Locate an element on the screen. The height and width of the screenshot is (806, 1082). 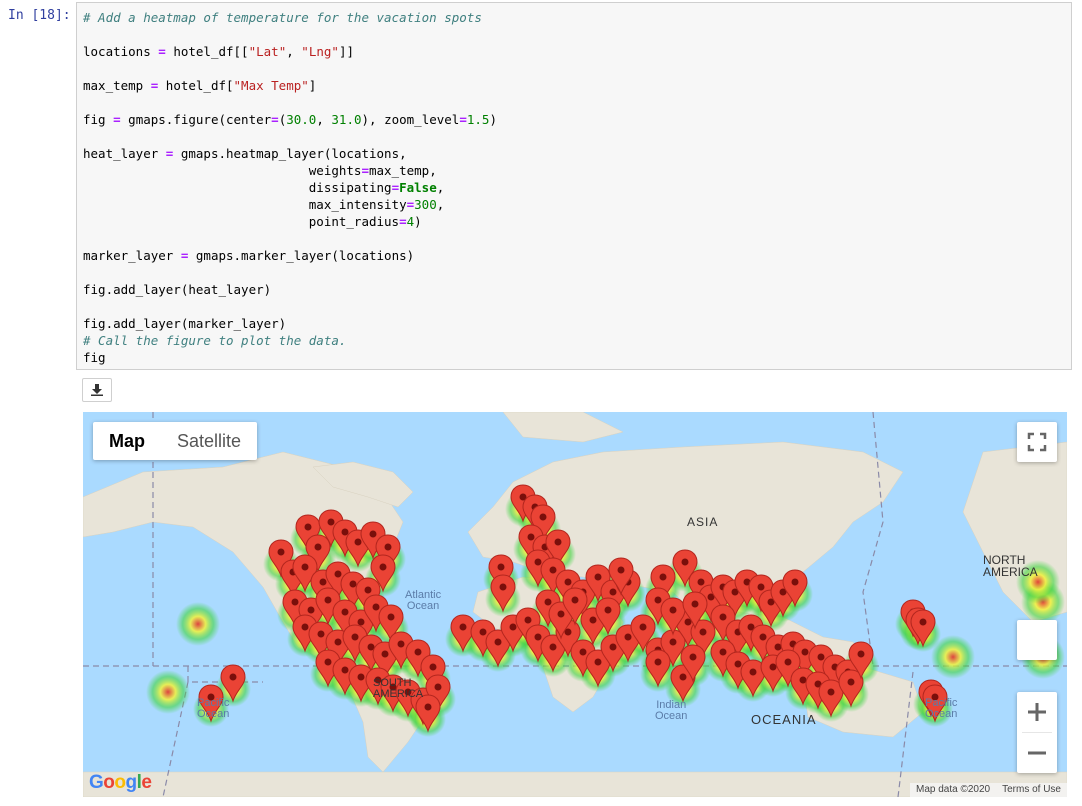
code-line: dissipating=False, is located at coordinates (264, 187).